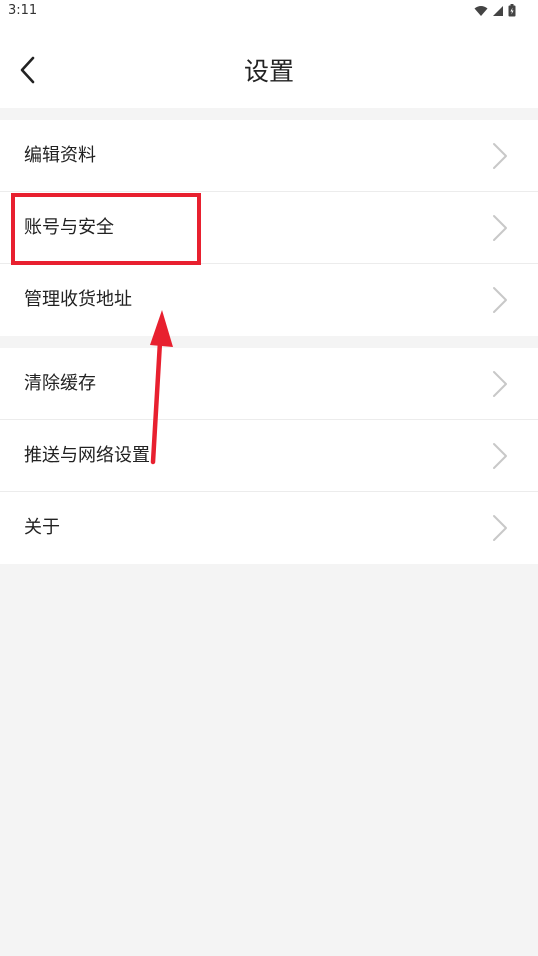 The image size is (538, 956). What do you see at coordinates (269, 300) in the screenshot?
I see `settings-item-manage-address: 管理收货地址` at bounding box center [269, 300].